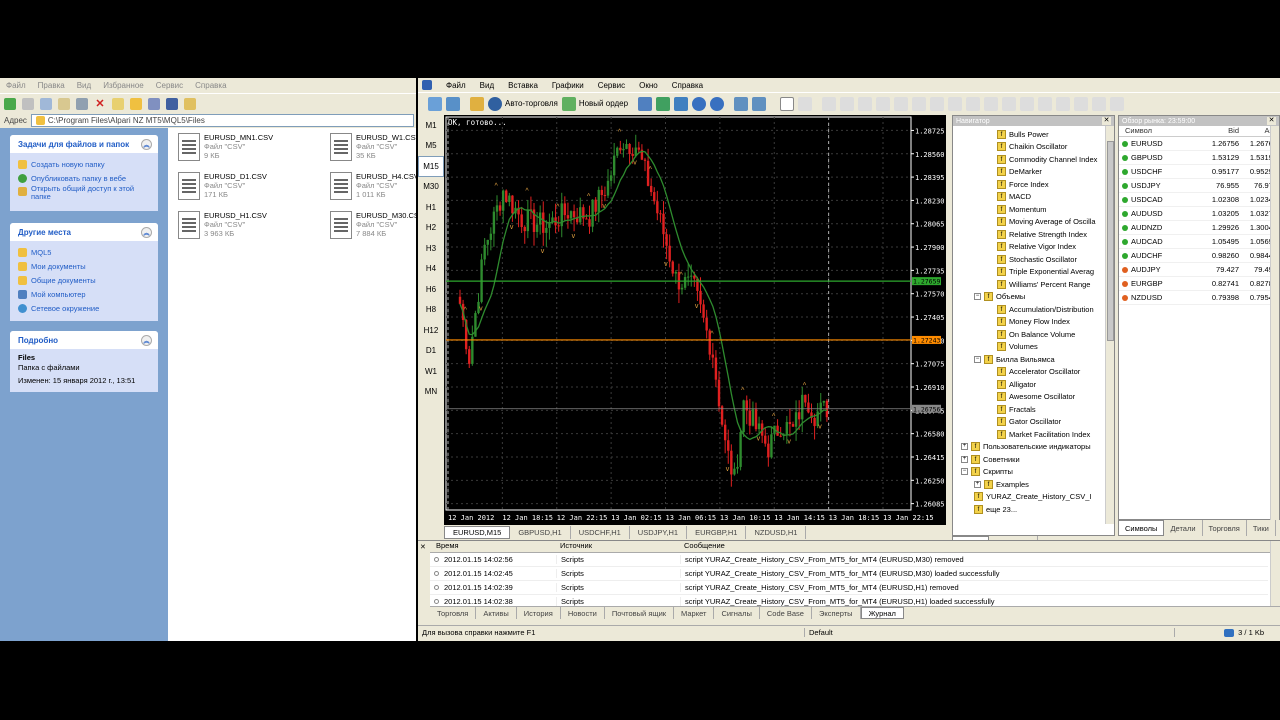  I want to click on timeframe-h1: H1, so click(431, 207).